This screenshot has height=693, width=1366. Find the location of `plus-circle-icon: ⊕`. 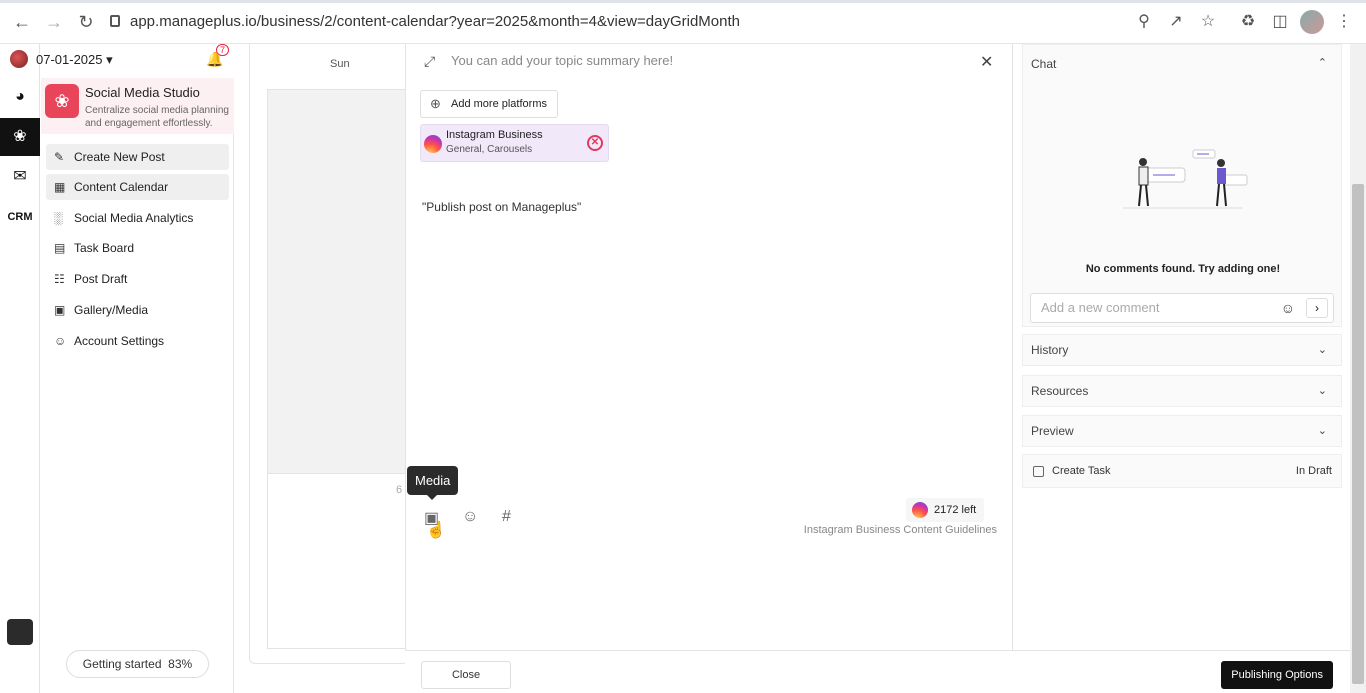

plus-circle-icon: ⊕ is located at coordinates (435, 103).